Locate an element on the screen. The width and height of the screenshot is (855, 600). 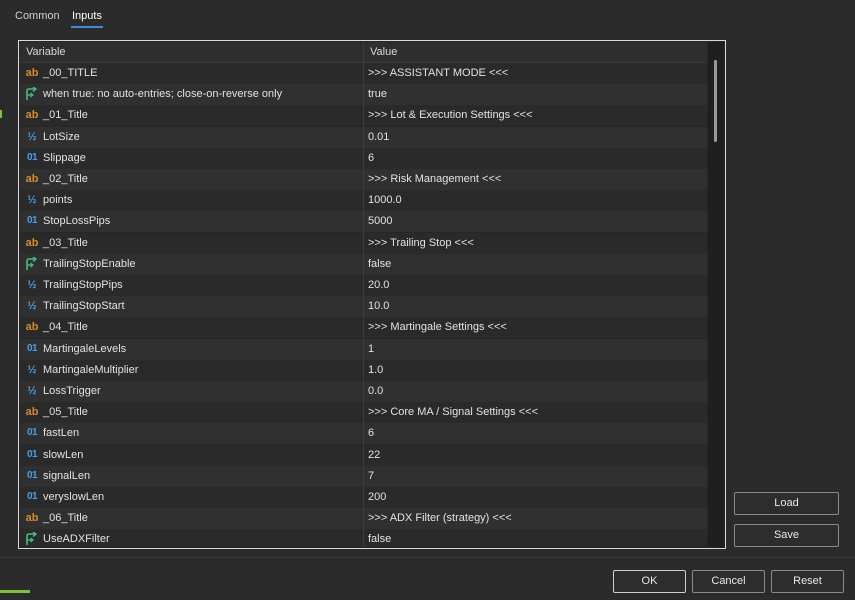
variable-name: _02_Title is located at coordinates (65, 179).